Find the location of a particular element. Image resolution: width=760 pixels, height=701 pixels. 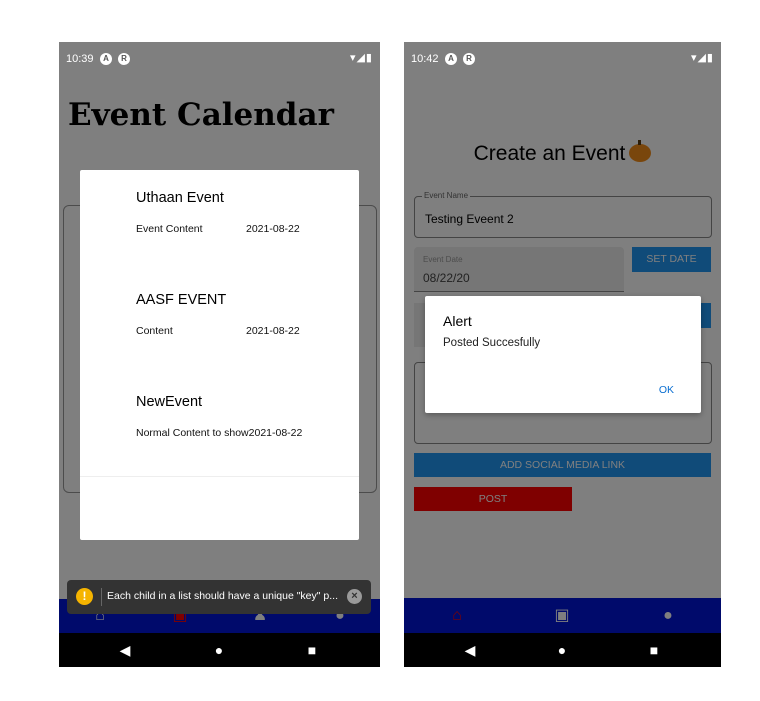

alert-dialog: Alert Posted Succesfully OK is located at coordinates (563, 354).